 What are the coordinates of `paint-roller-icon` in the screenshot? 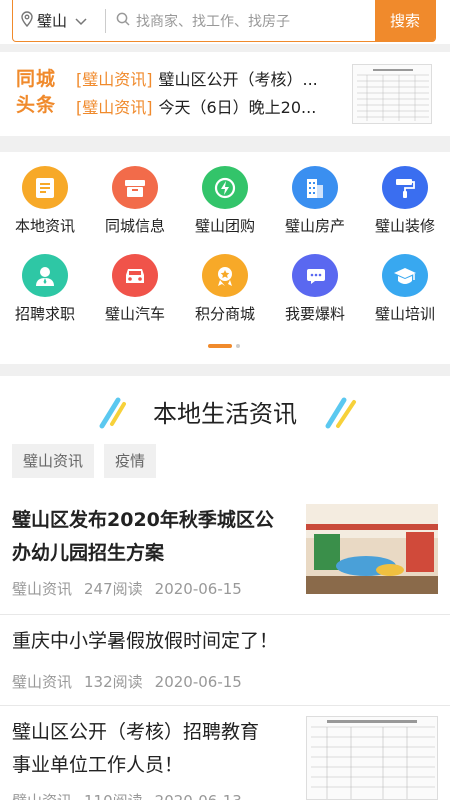 It's located at (405, 187).